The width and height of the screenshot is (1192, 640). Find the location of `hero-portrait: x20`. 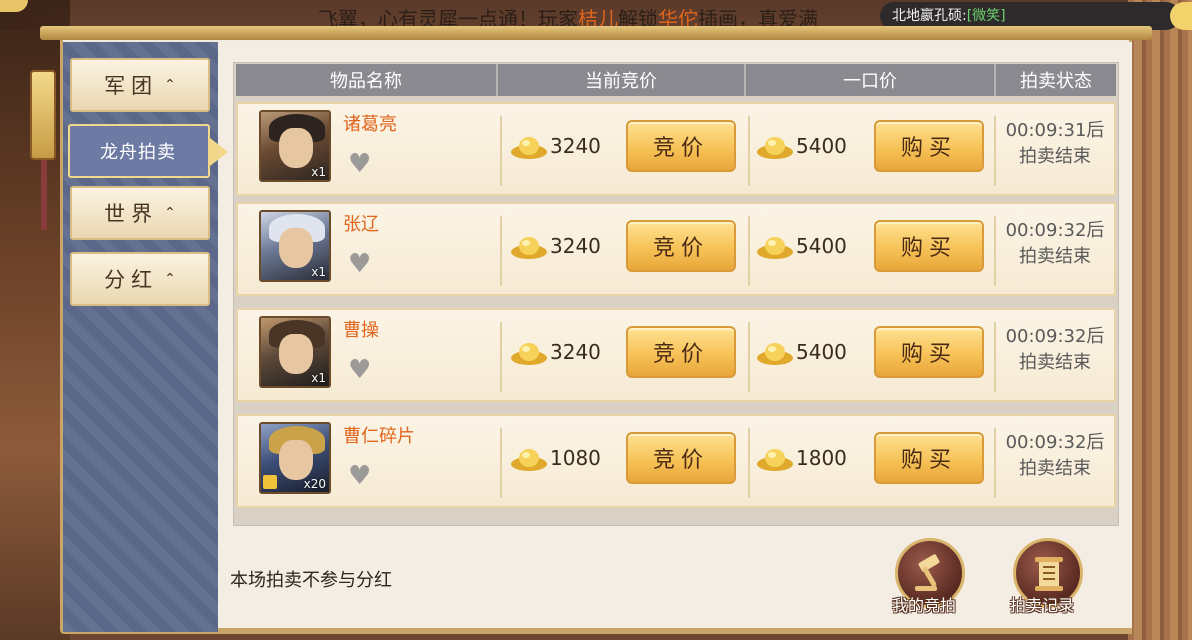

hero-portrait: x20 is located at coordinates (295, 458).